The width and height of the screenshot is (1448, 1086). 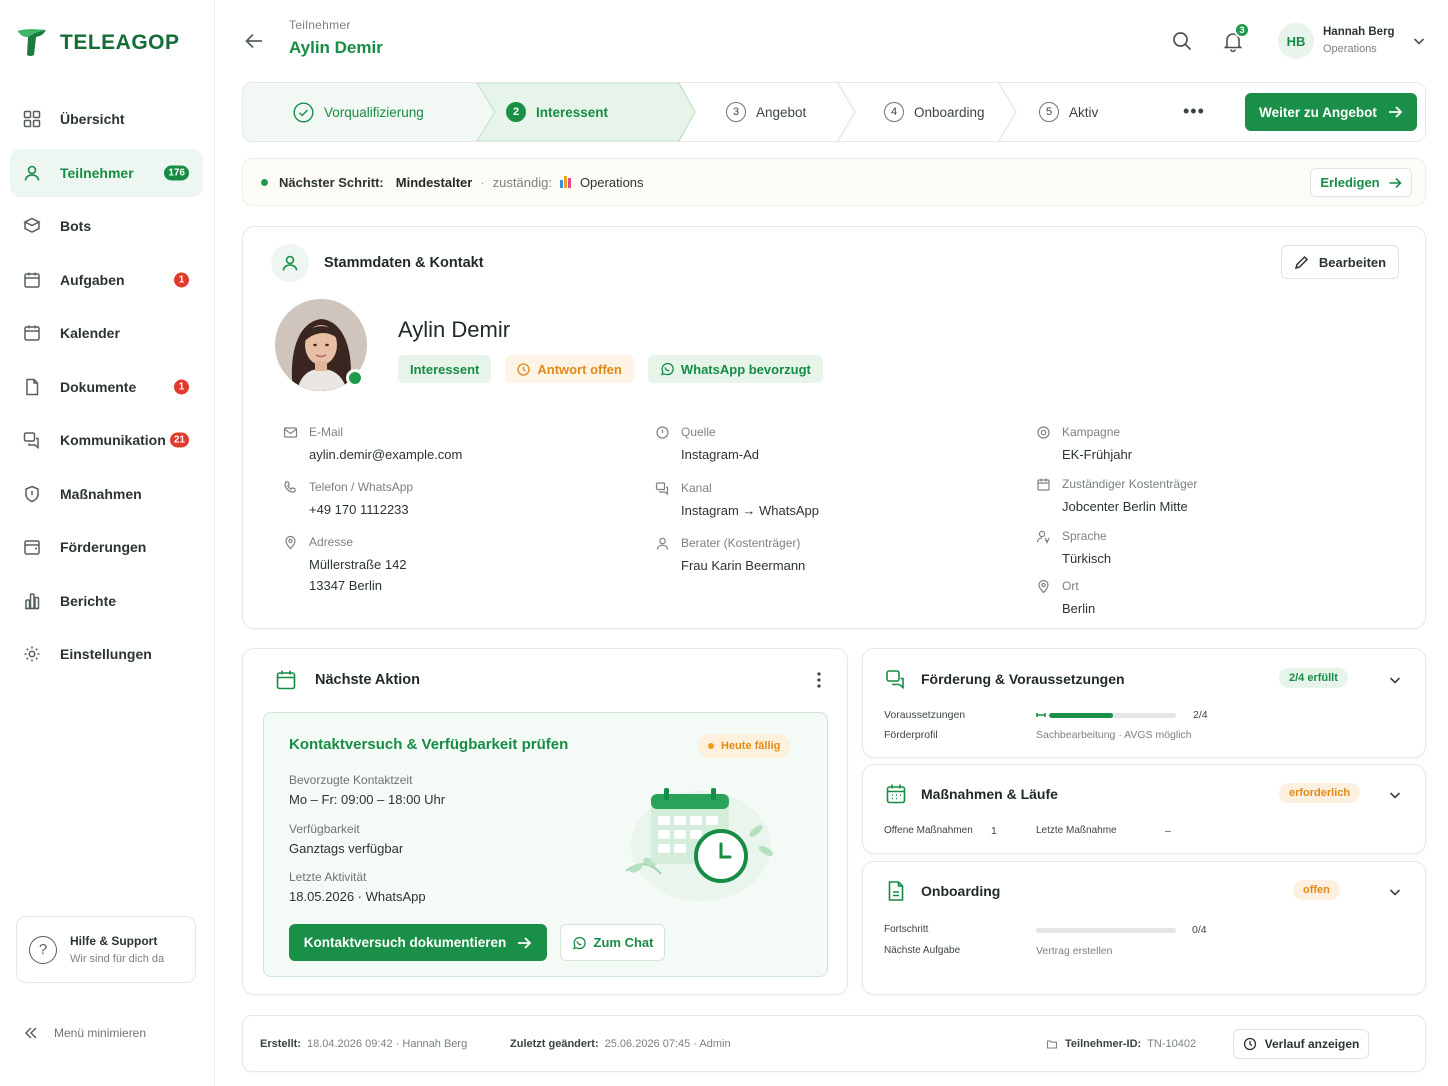 I want to click on field-value: EK-Frühjahr, so click(x=1097, y=454).